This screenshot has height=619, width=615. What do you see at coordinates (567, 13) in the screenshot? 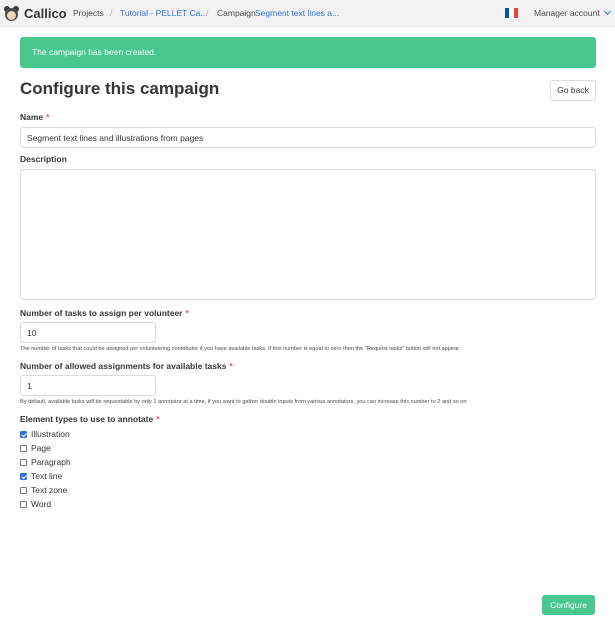
I see `account-label: Manager account` at bounding box center [567, 13].